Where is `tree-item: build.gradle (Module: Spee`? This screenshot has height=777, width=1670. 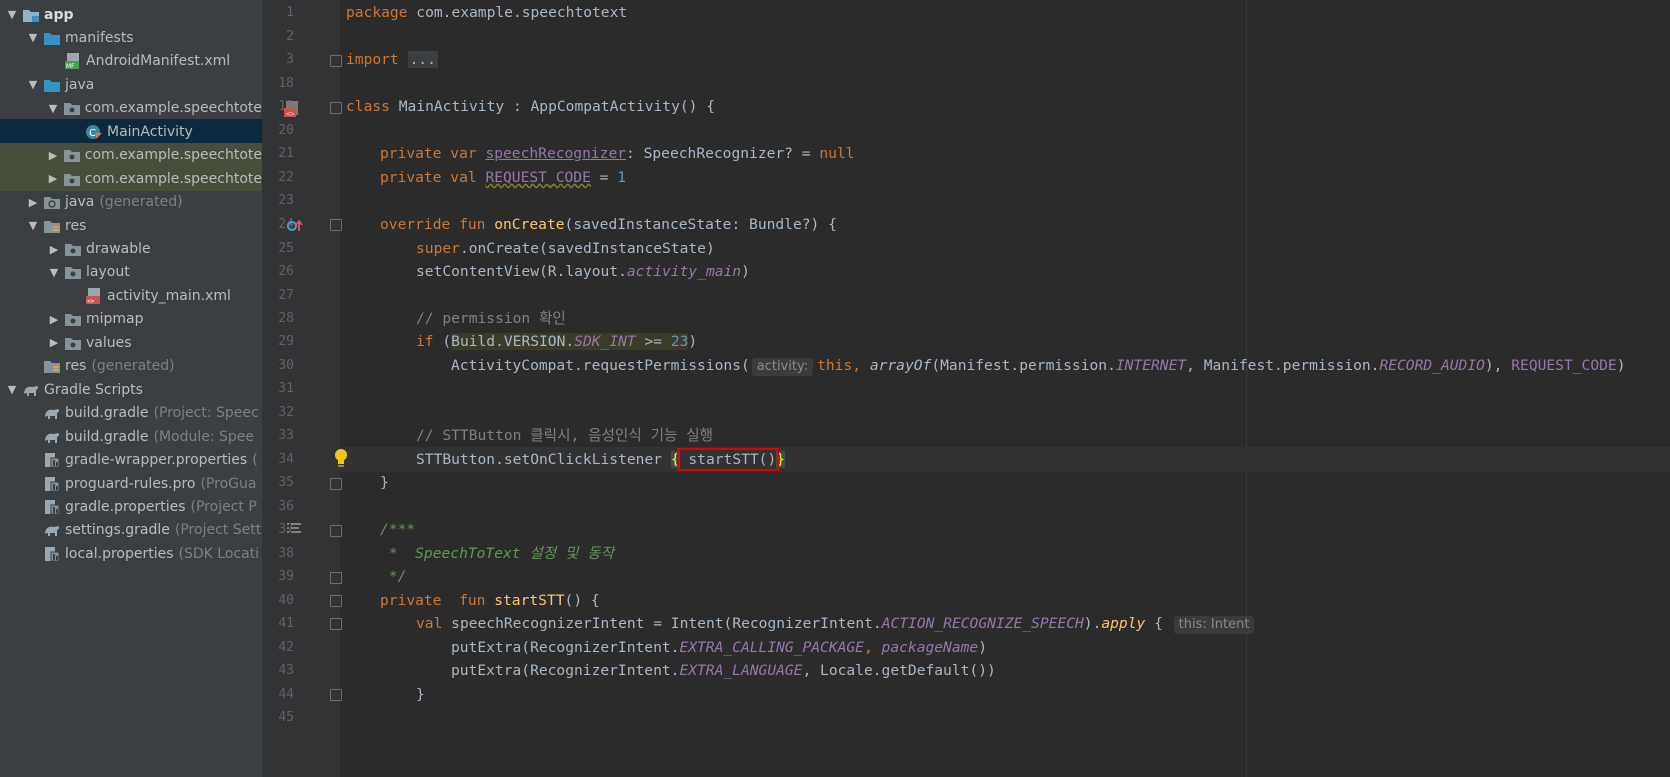
tree-item: build.gradle (Module: Spee is located at coordinates (131, 436).